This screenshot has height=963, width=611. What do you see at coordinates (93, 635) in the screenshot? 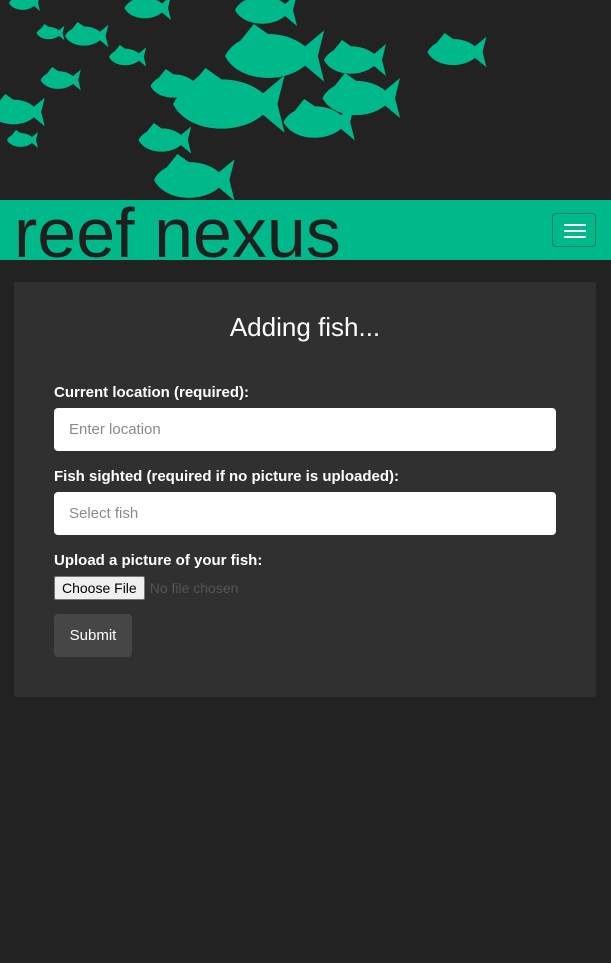
I see `submit-button: Submit` at bounding box center [93, 635].